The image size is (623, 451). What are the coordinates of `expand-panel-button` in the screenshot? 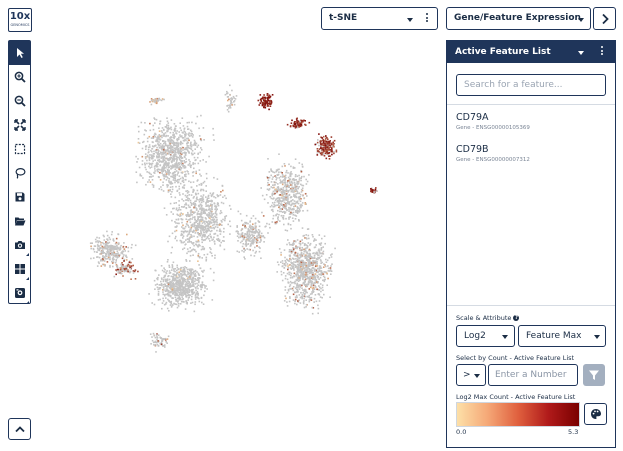 It's located at (604, 18).